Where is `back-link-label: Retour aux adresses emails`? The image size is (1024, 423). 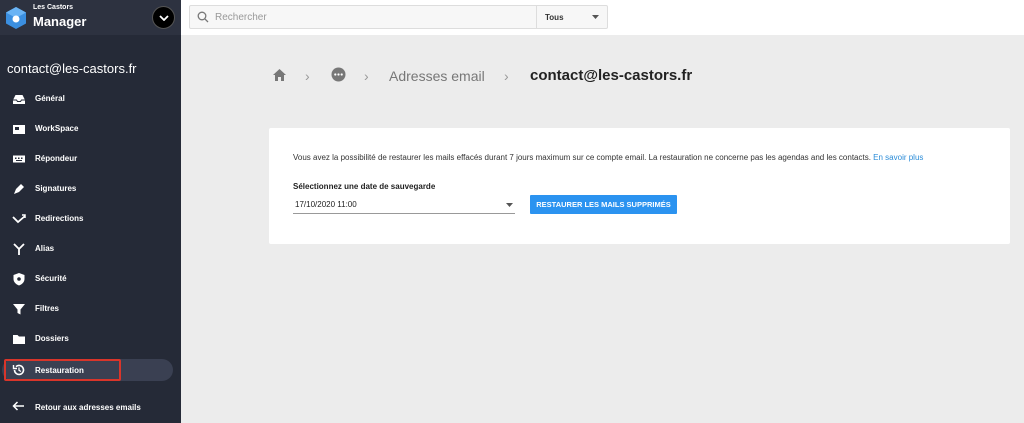 back-link-label: Retour aux adresses emails is located at coordinates (88, 407).